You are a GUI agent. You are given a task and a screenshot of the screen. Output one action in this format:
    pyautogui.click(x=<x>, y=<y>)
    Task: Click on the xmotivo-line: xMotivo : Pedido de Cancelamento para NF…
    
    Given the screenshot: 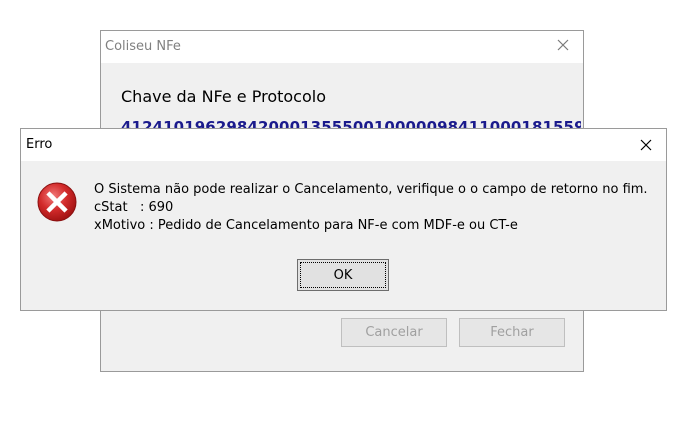 What is the action you would take?
    pyautogui.click(x=306, y=225)
    